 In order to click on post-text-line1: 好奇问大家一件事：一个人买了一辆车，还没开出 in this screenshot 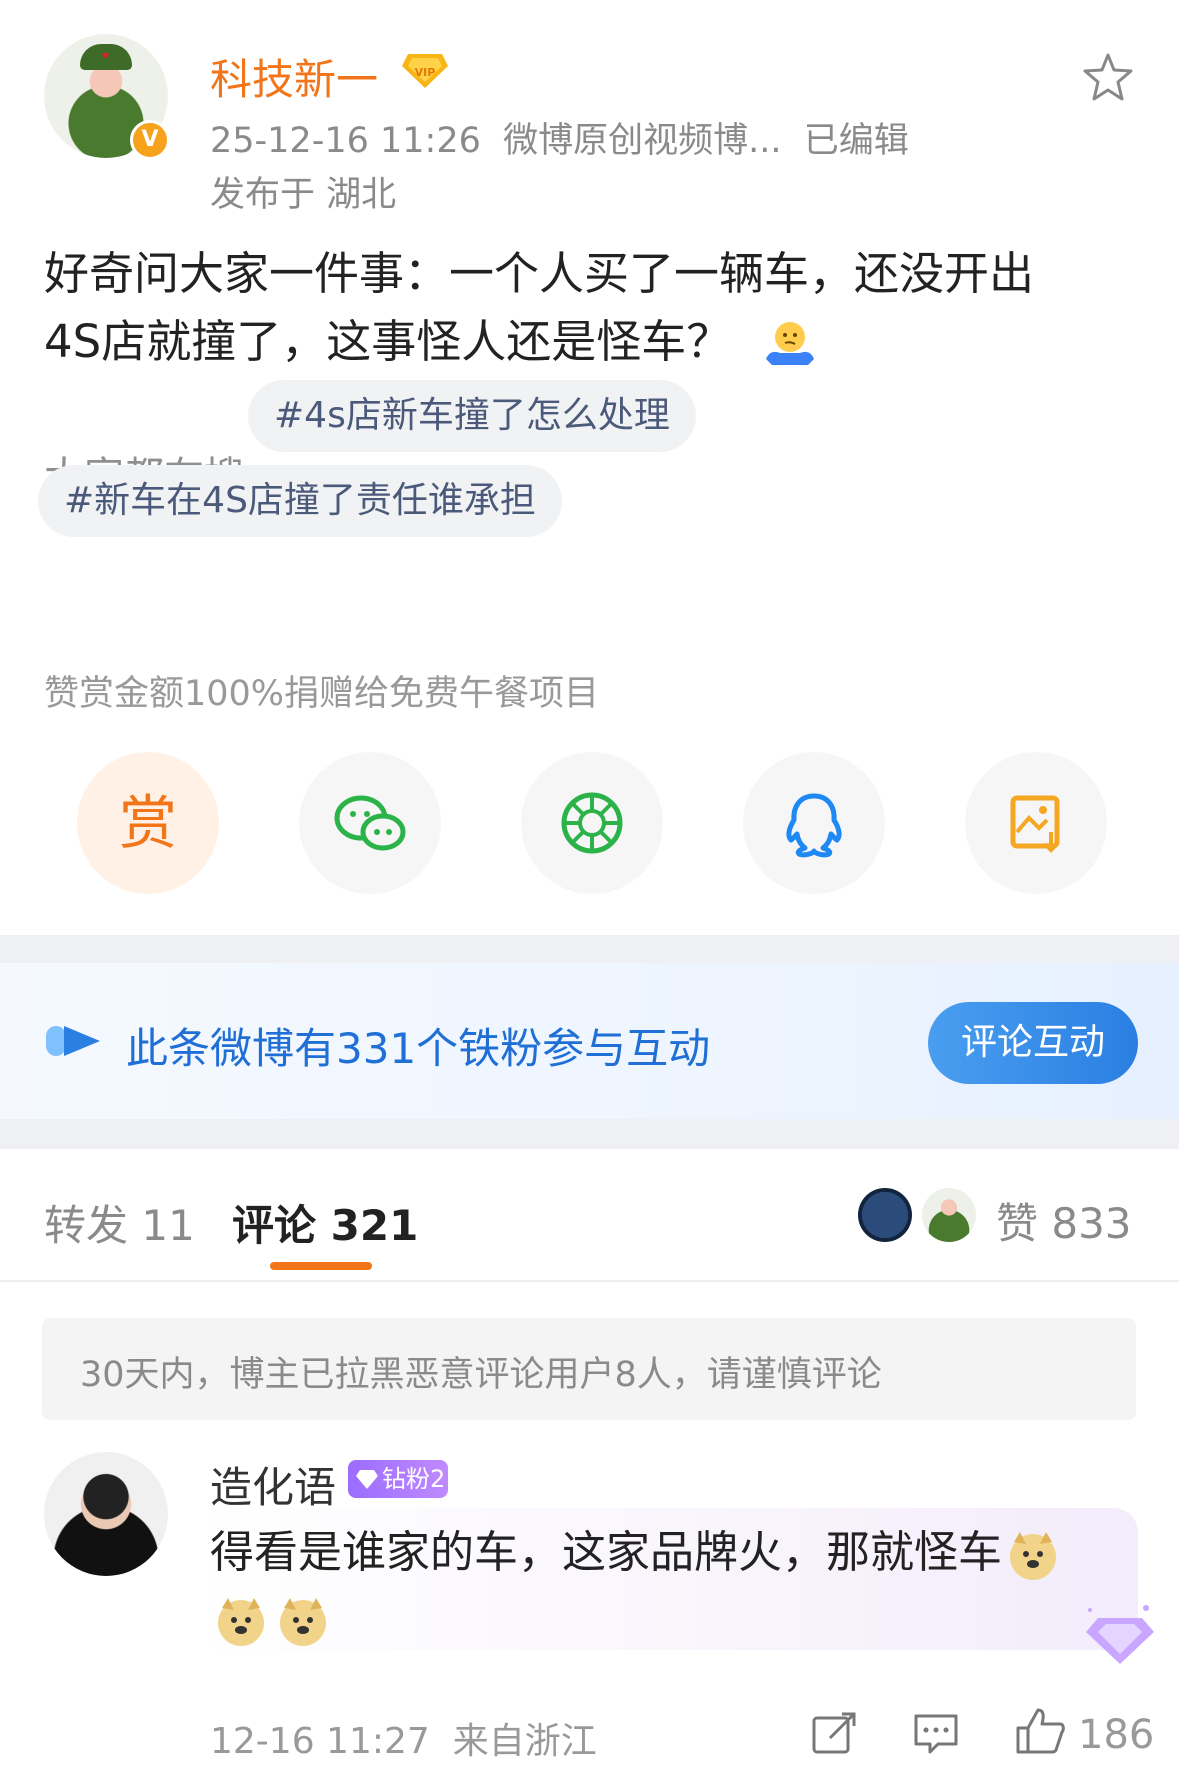, I will do `click(539, 273)`.